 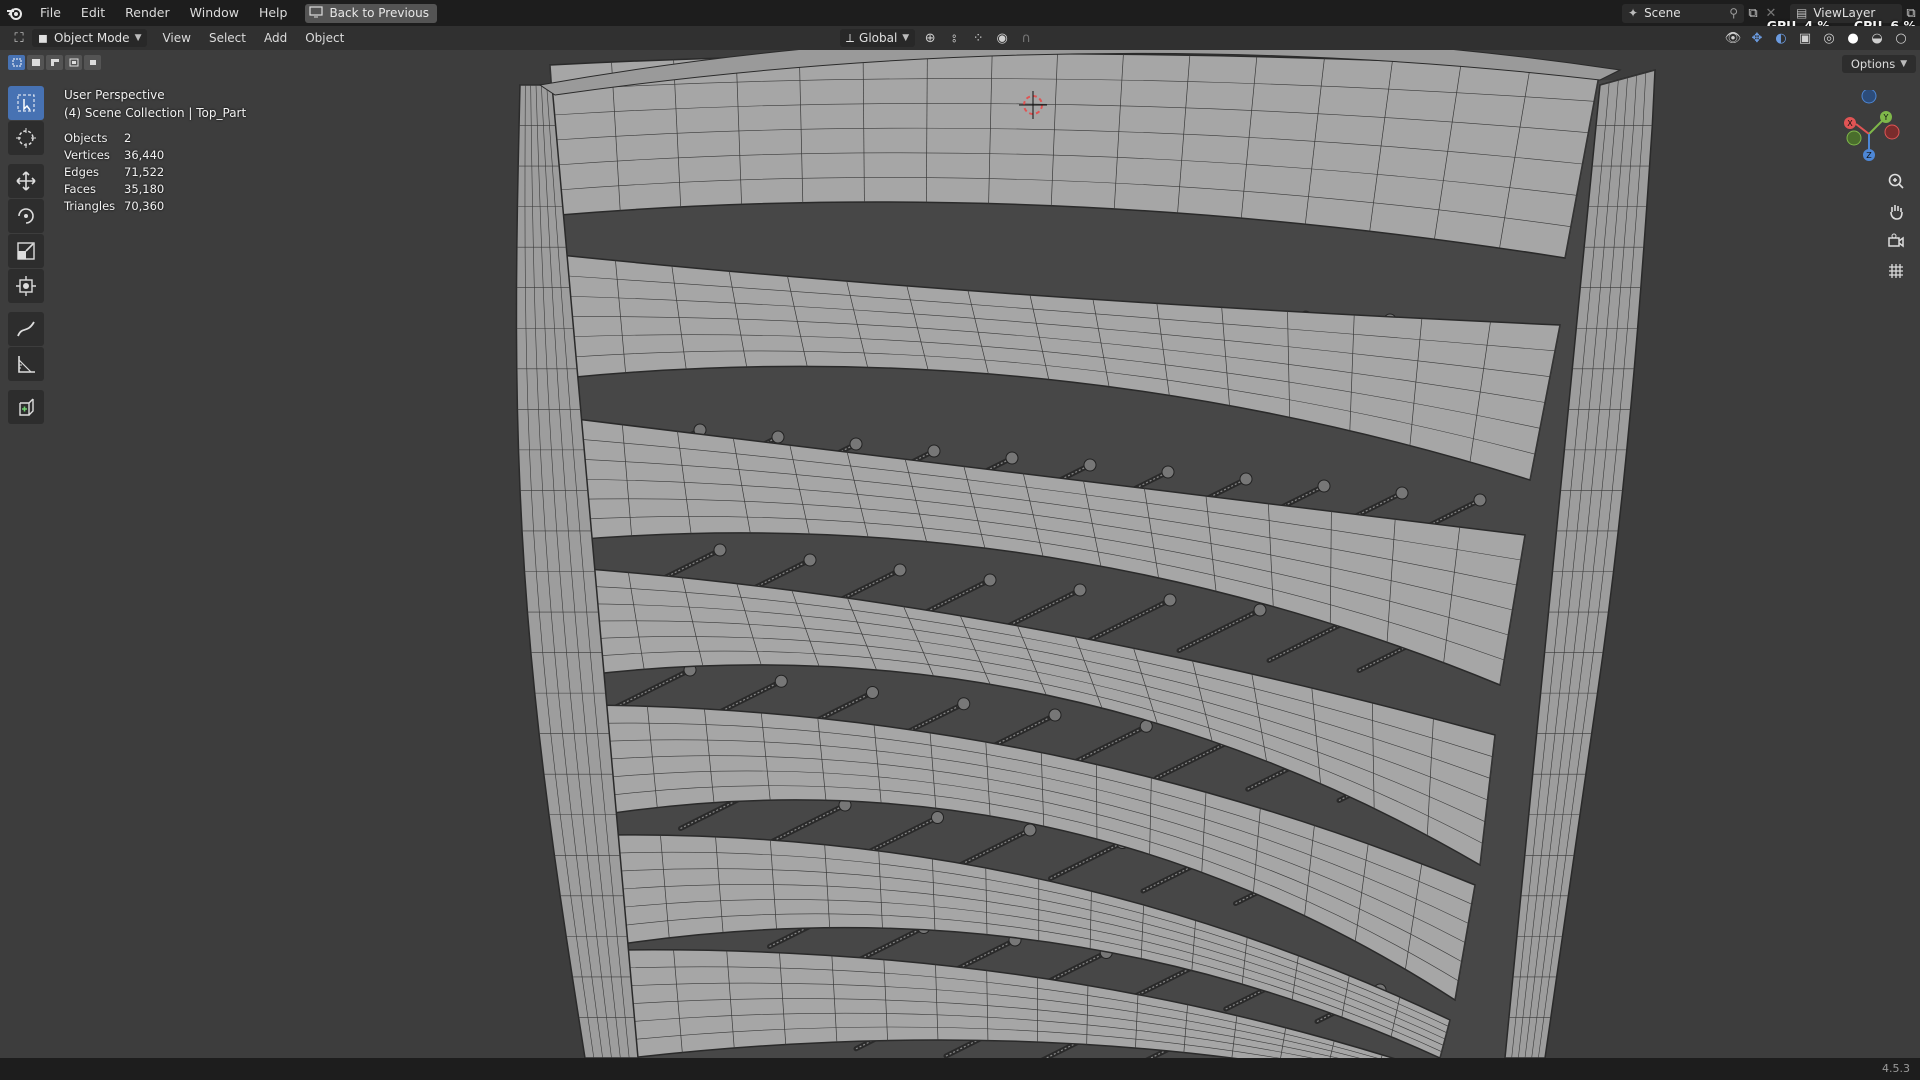 I want to click on version-label: 4.5.3, so click(x=1896, y=1068).